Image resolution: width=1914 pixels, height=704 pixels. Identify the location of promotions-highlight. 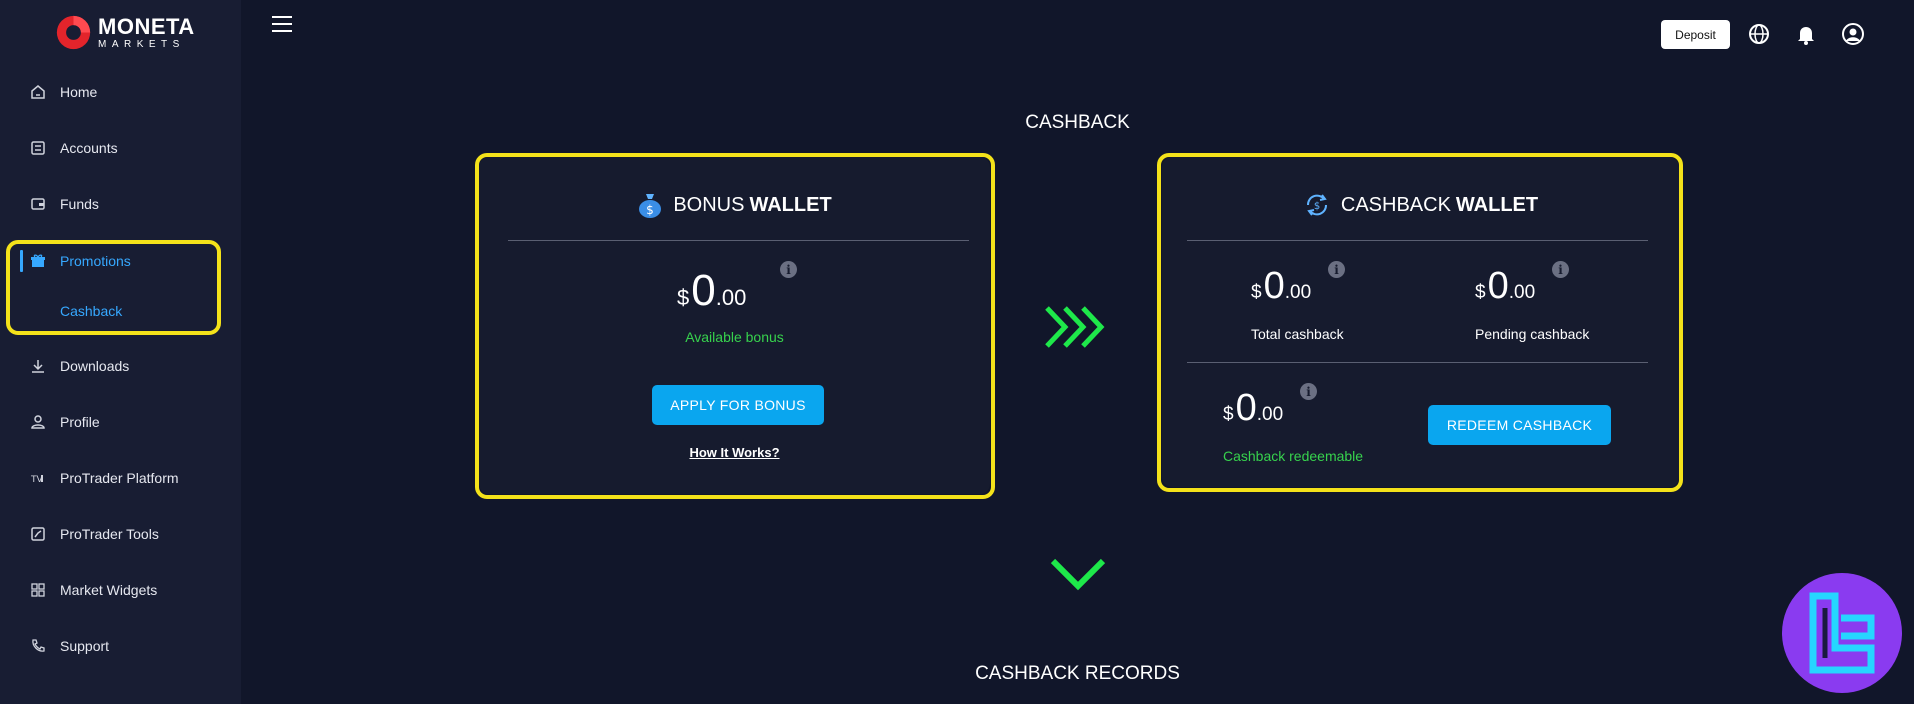
(113, 287).